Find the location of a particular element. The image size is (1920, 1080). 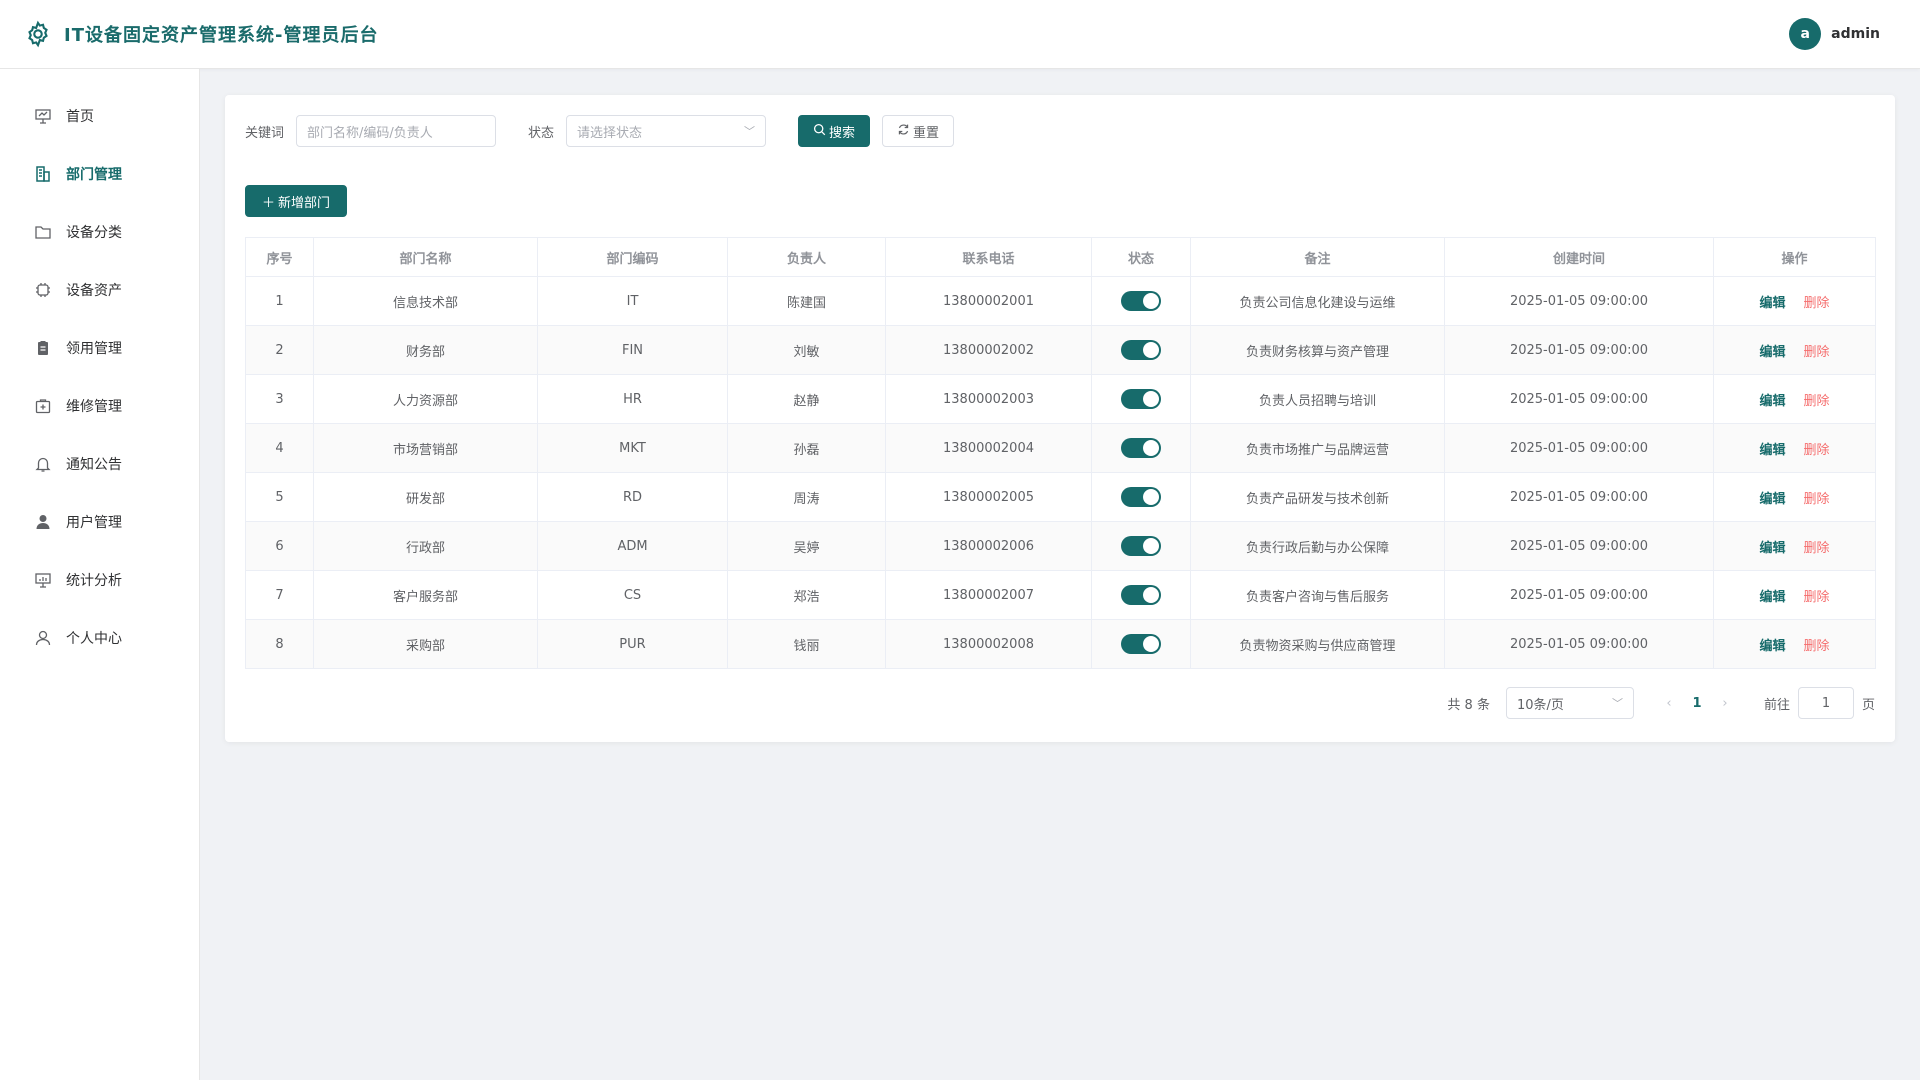

cell-name: 行政部 is located at coordinates (425, 546).